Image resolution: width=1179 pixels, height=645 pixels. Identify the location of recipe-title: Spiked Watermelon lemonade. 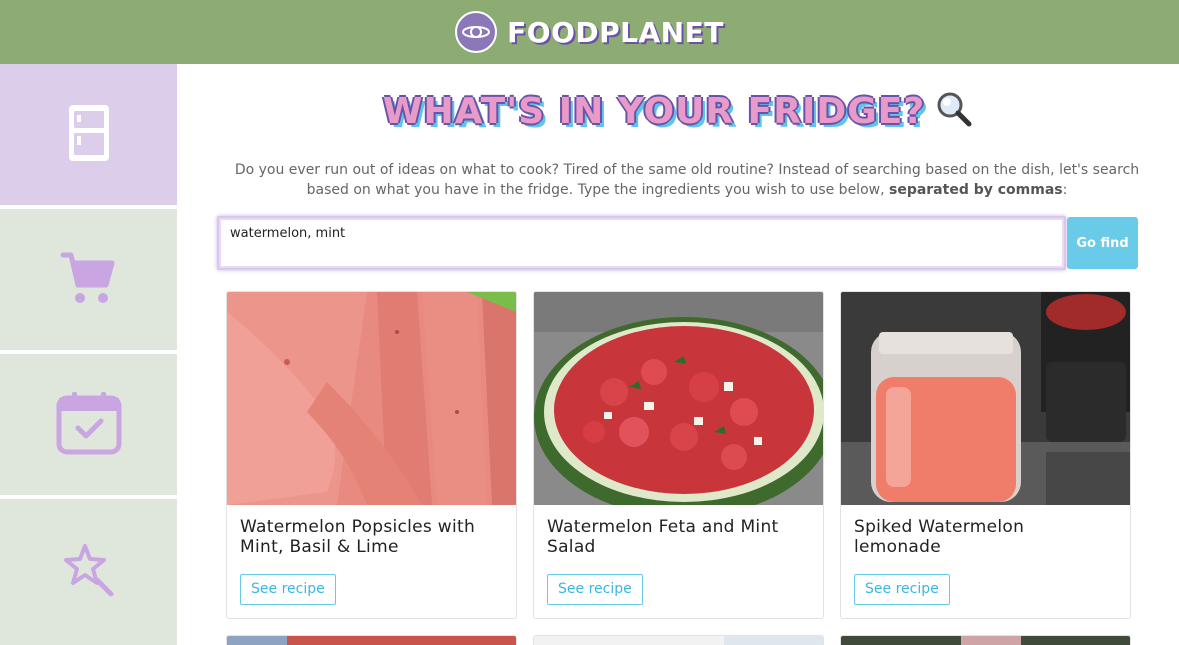
(985, 537).